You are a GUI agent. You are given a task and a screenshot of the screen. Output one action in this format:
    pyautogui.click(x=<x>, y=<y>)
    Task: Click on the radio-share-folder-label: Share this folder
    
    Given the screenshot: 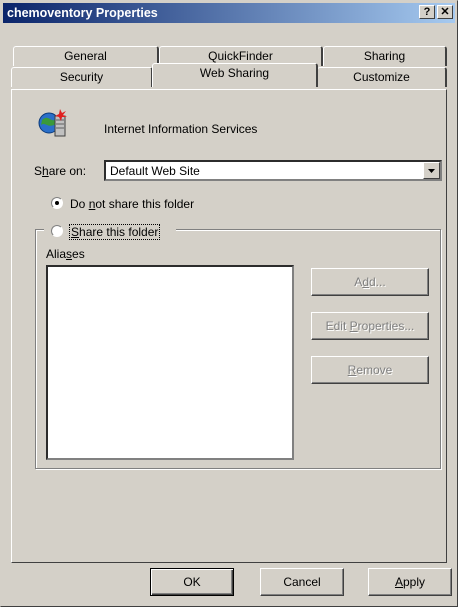 What is the action you would take?
    pyautogui.click(x=114, y=232)
    